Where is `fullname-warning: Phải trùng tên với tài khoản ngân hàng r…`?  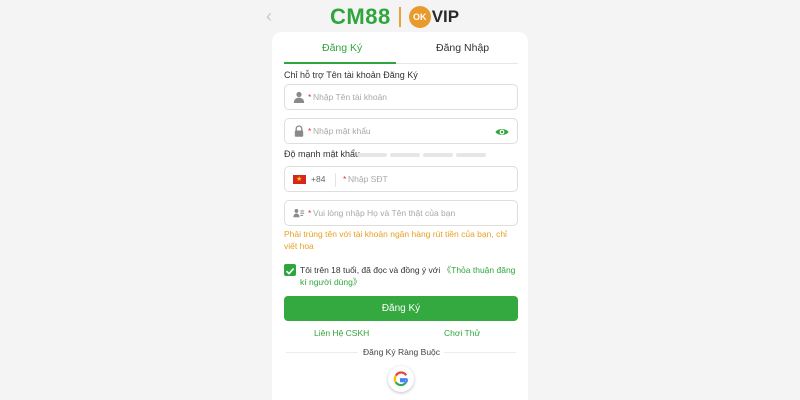
fullname-warning: Phải trùng tên với tài khoản ngân hàng r… is located at coordinates (395, 240).